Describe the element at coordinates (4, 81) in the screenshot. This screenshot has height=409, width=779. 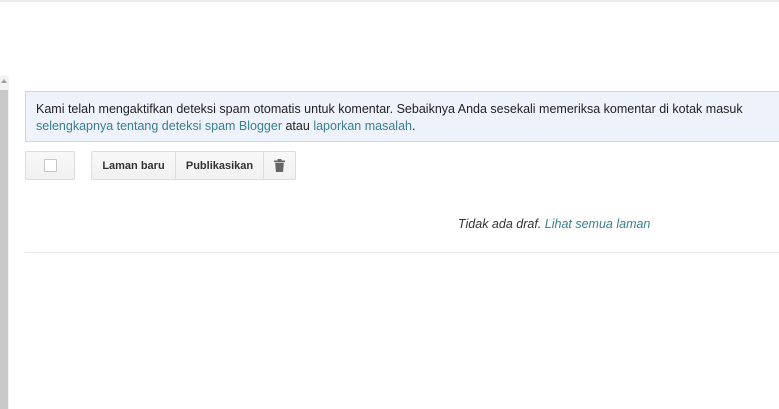
I see `scroll-up-arrow-icon` at that location.